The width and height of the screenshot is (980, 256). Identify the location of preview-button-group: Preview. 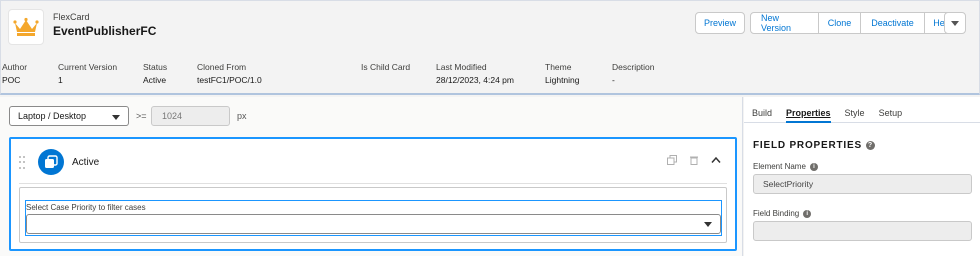
(720, 23).